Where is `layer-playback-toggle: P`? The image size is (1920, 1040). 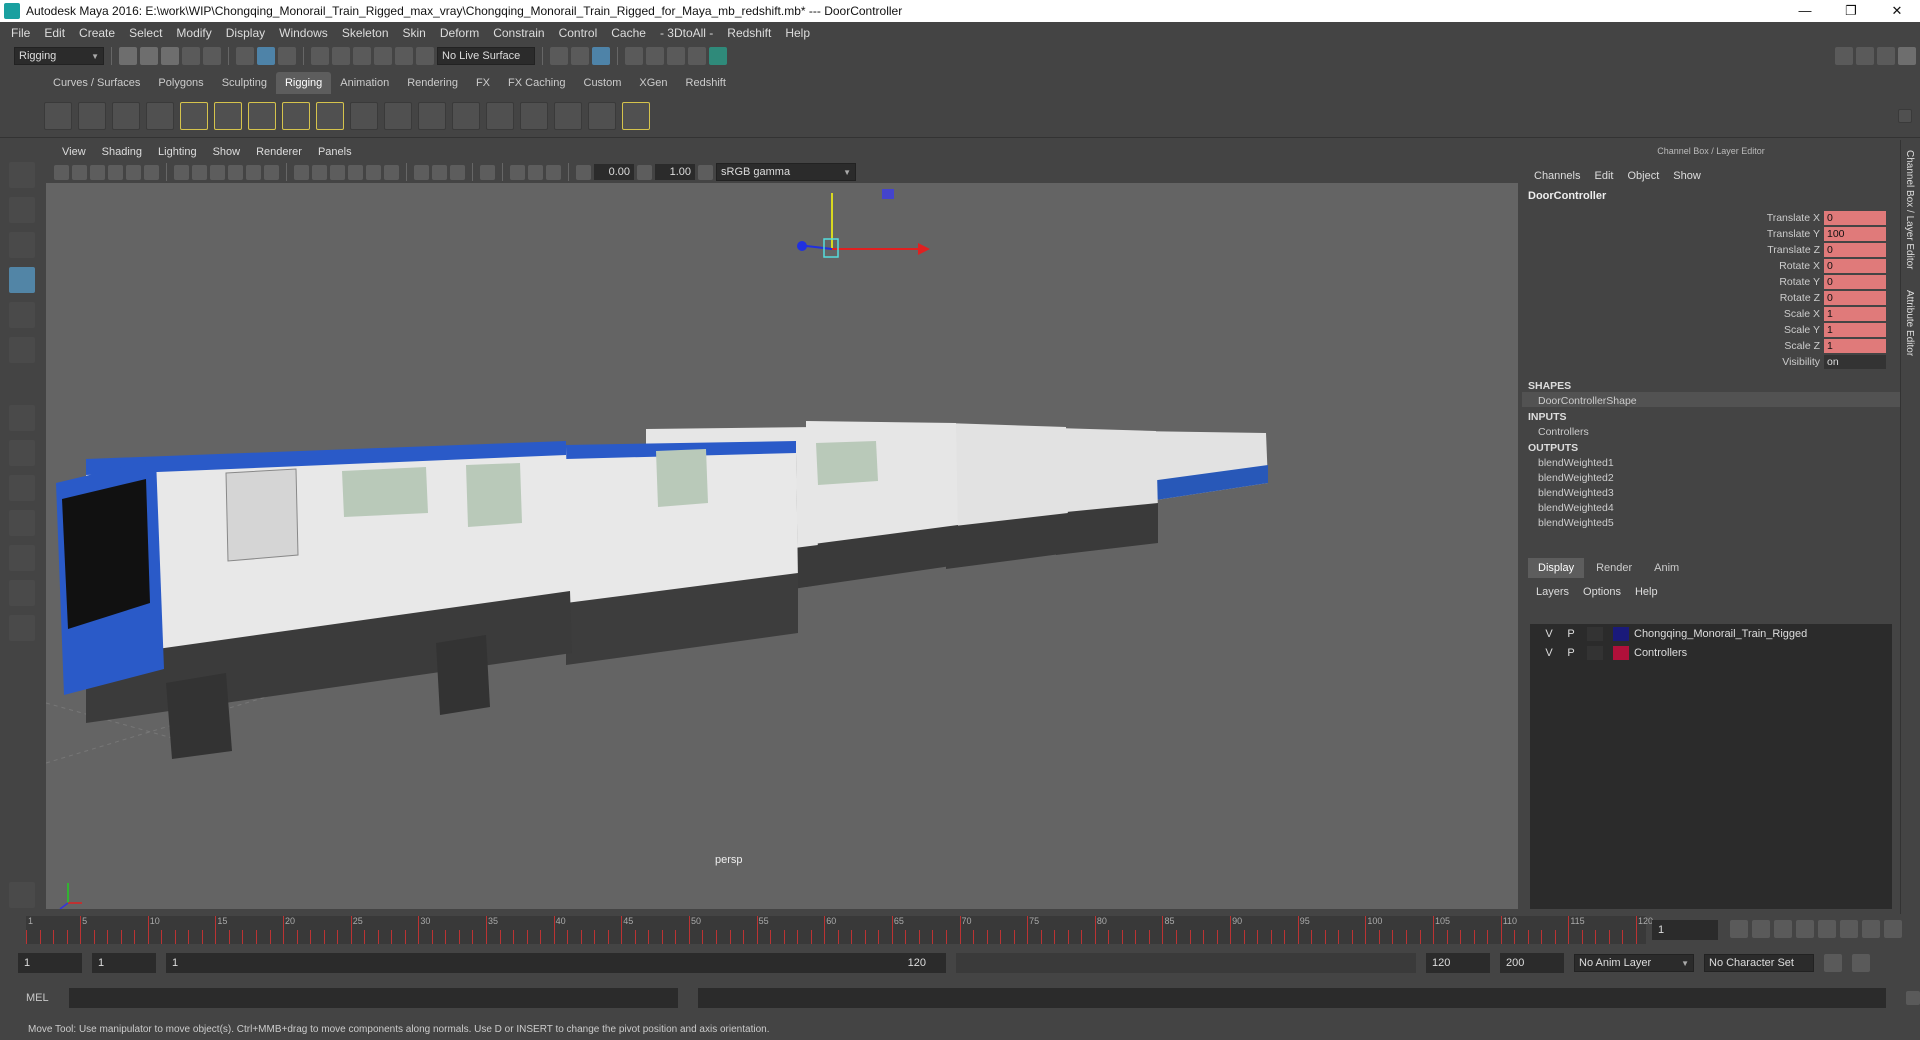 layer-playback-toggle: P is located at coordinates (1571, 653).